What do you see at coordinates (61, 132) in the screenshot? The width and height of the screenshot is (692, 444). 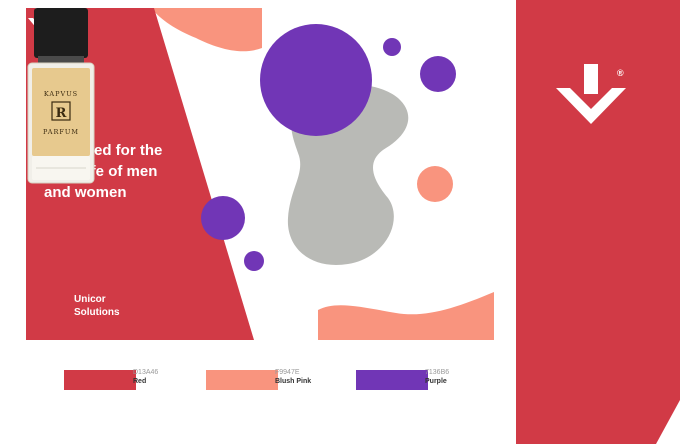 I see `bottle-label-bottom: PARFUM` at bounding box center [61, 132].